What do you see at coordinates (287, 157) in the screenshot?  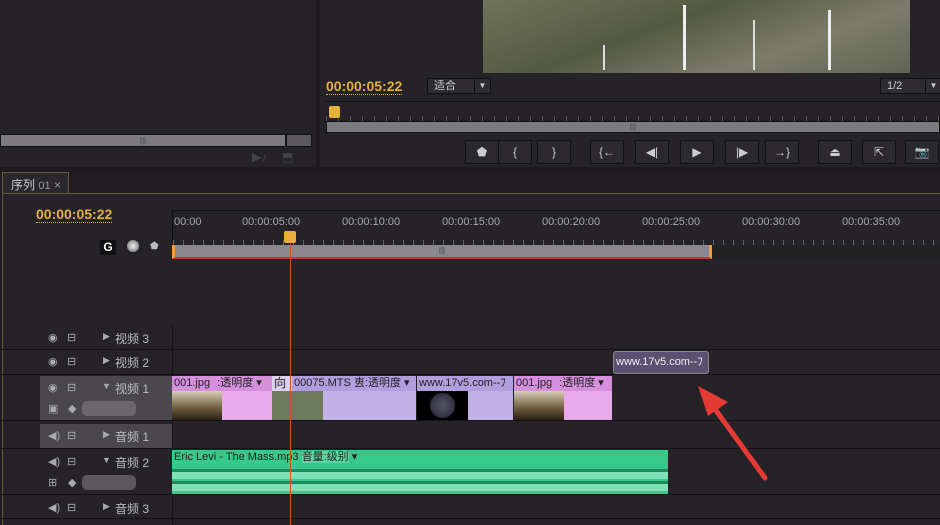 I see `export-icon: ⬒` at bounding box center [287, 157].